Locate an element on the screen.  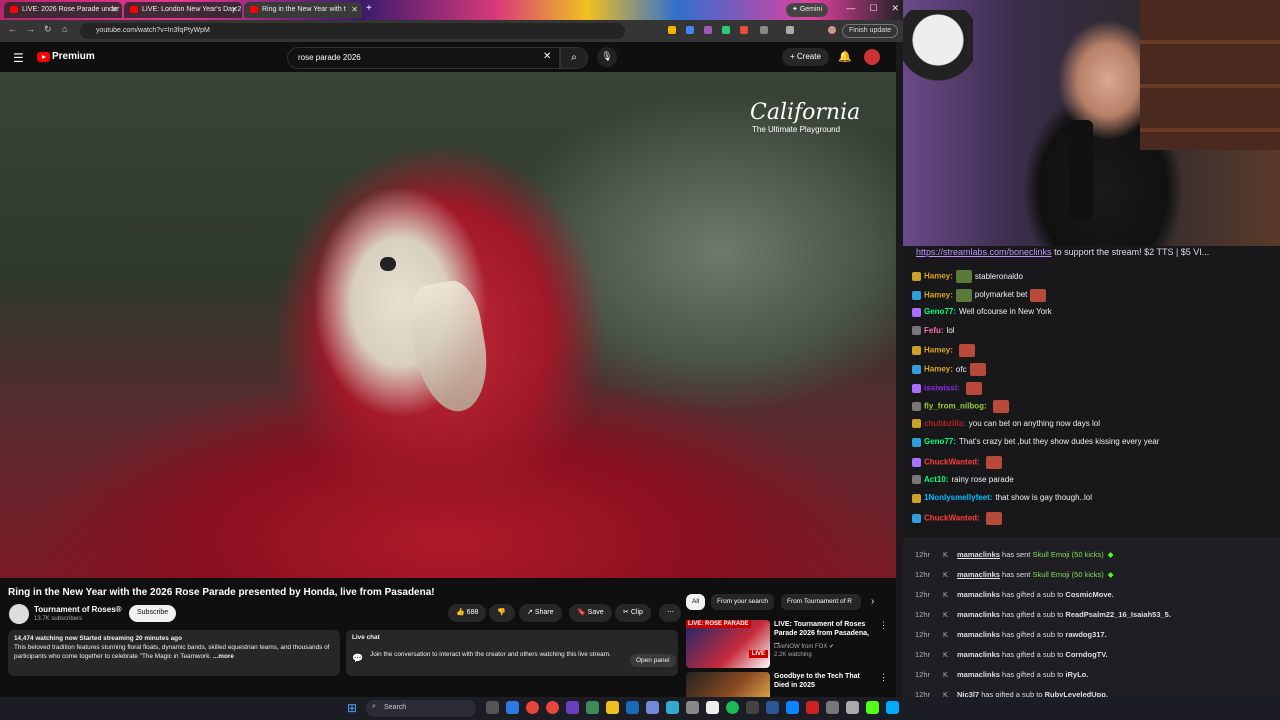
subscribe-button: Subscribe is located at coordinates (153, 613).